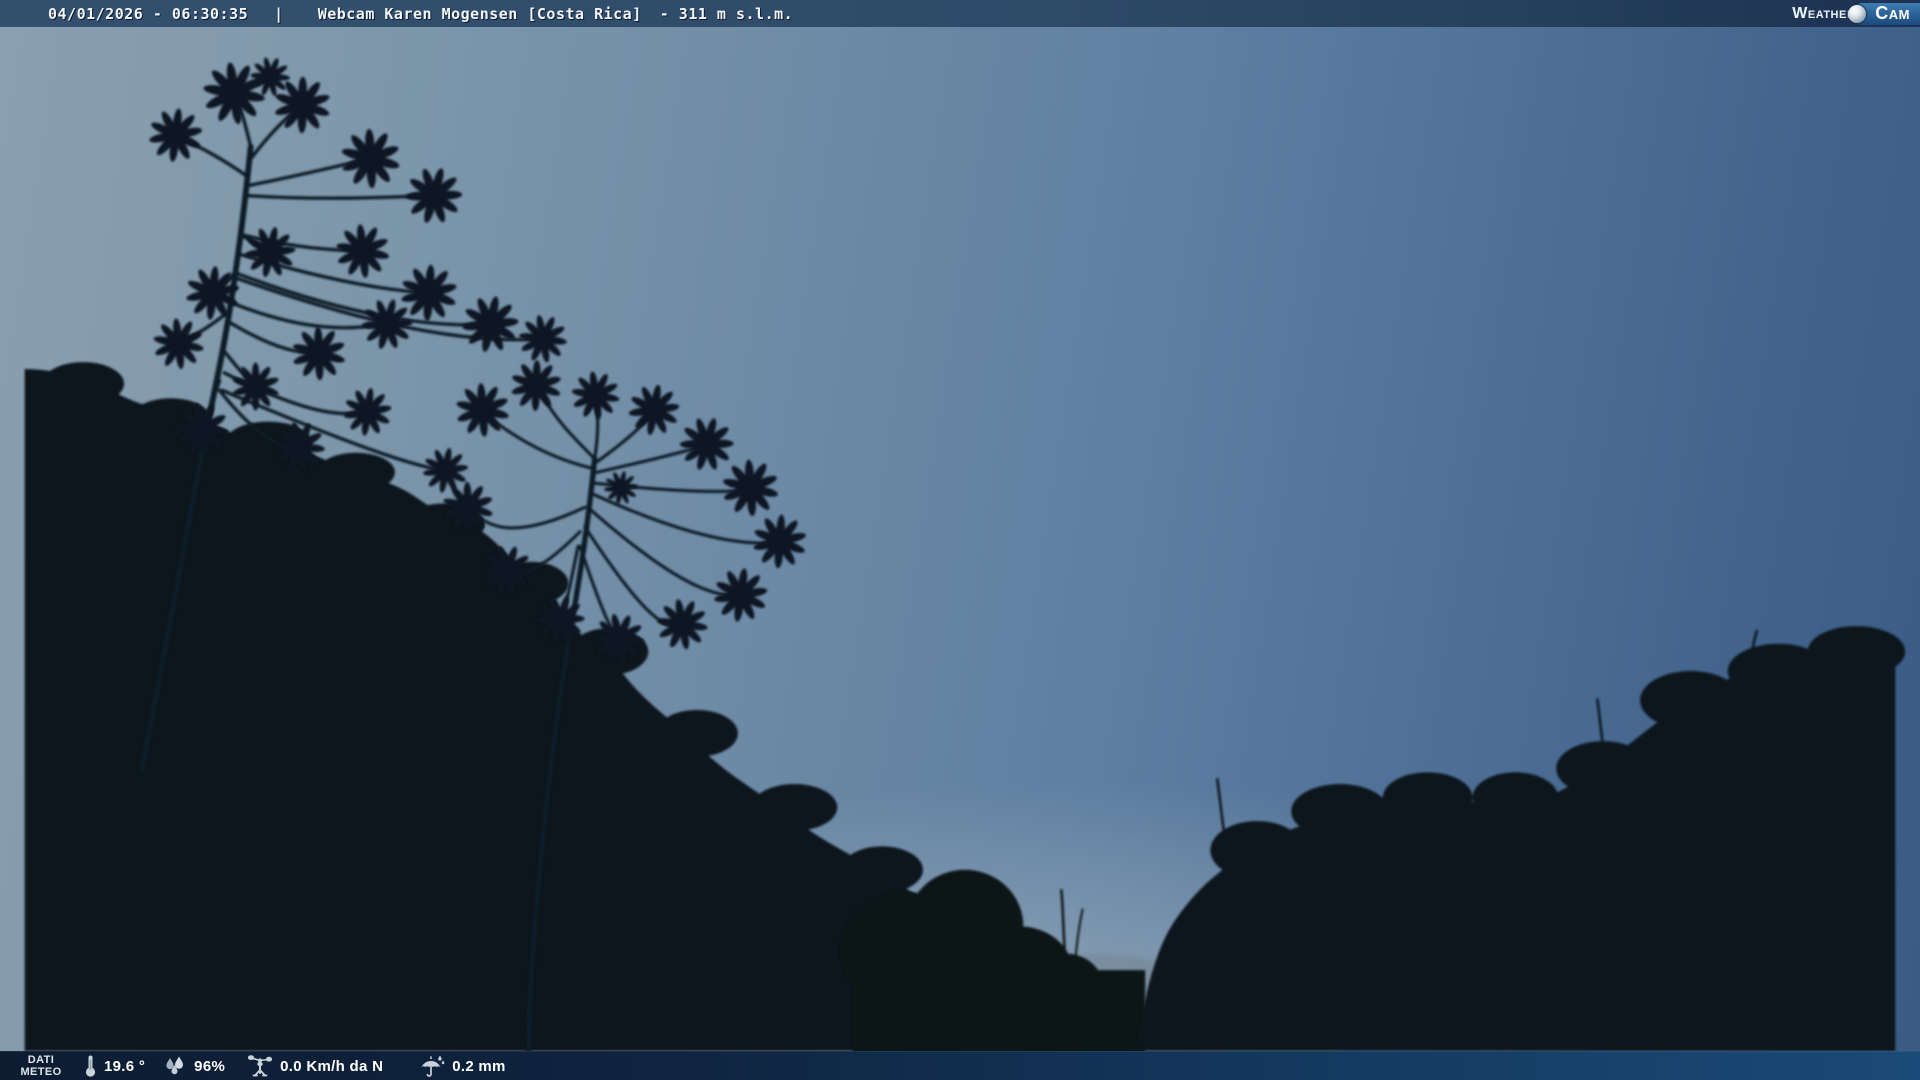 The width and height of the screenshot is (1920, 1080). Describe the element at coordinates (332, 1066) in the screenshot. I see `wind-value: 0.0 Km/h da N` at that location.